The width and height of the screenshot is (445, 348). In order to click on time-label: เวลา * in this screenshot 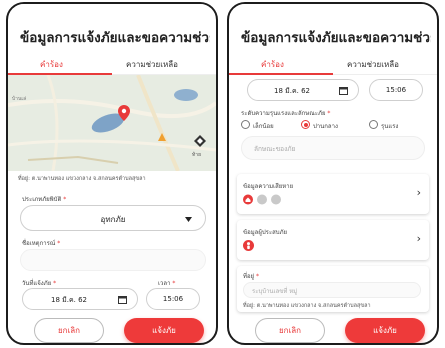, I will do `click(167, 283)`.